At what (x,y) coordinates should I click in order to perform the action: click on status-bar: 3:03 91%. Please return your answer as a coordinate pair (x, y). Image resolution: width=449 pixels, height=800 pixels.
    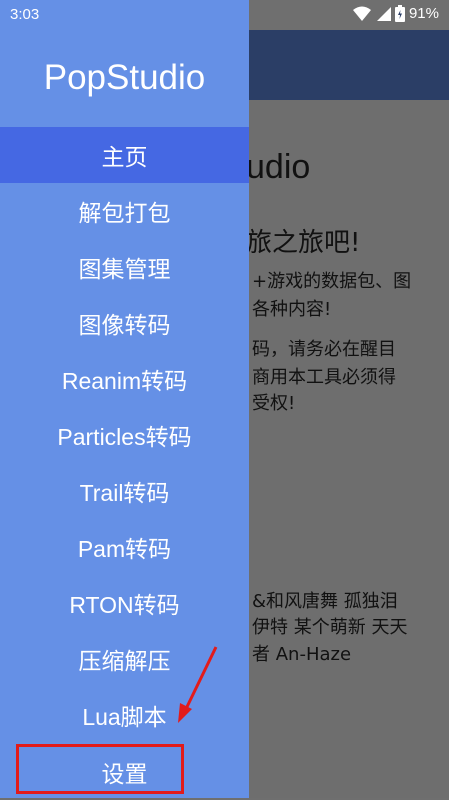
    Looking at the image, I should click on (224, 15).